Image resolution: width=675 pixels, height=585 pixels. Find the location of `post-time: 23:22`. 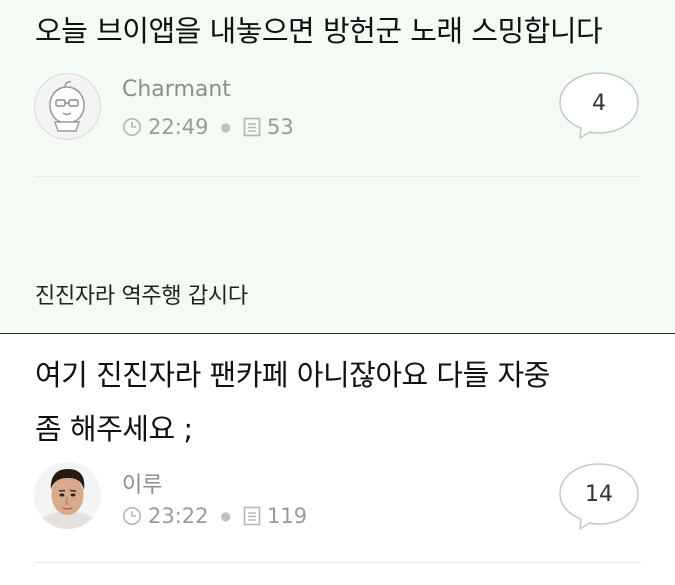

post-time: 23:22 is located at coordinates (178, 516).